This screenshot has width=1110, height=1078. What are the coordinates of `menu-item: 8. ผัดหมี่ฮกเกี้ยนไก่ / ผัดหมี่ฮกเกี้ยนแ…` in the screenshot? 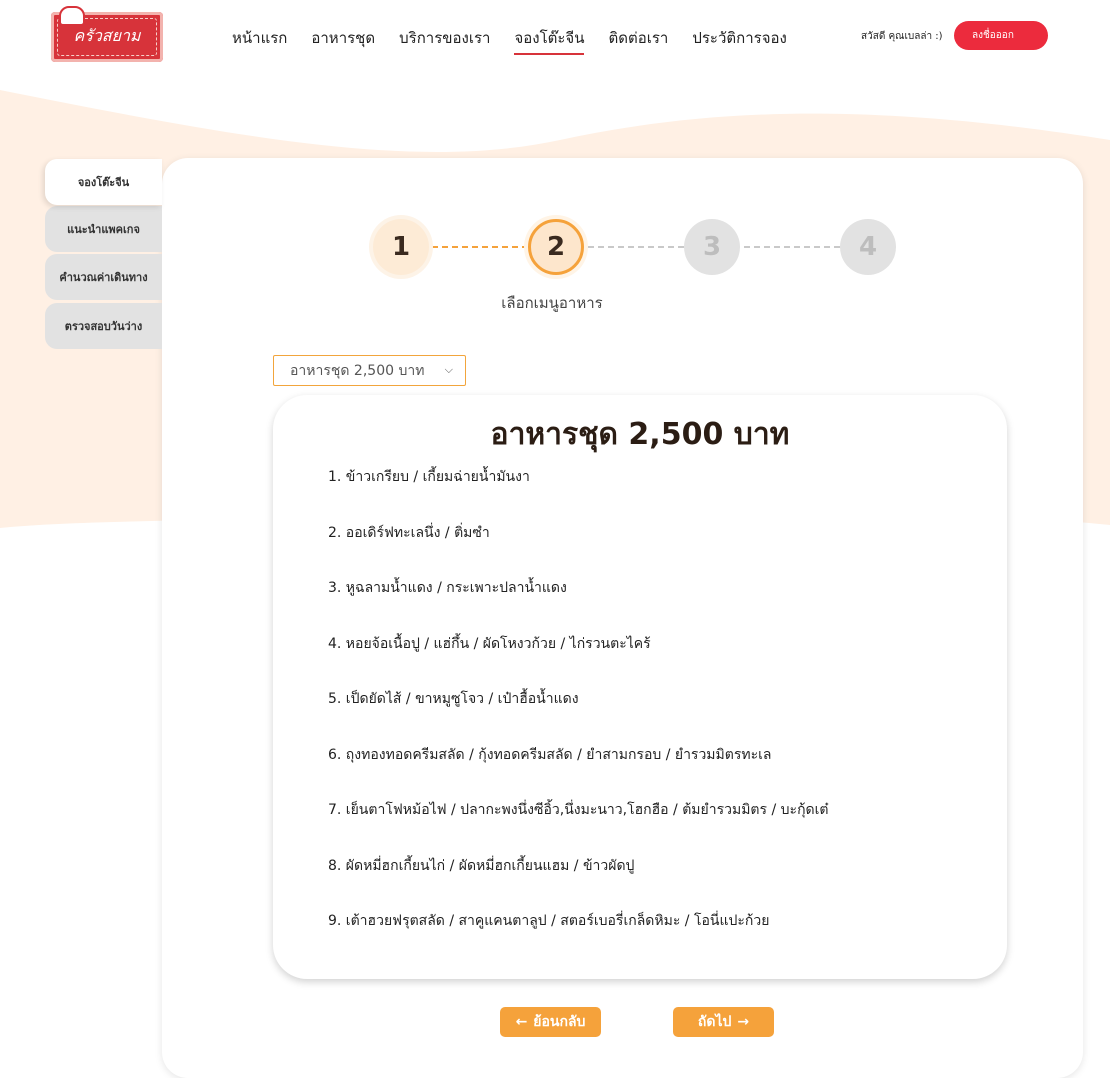 It's located at (481, 865).